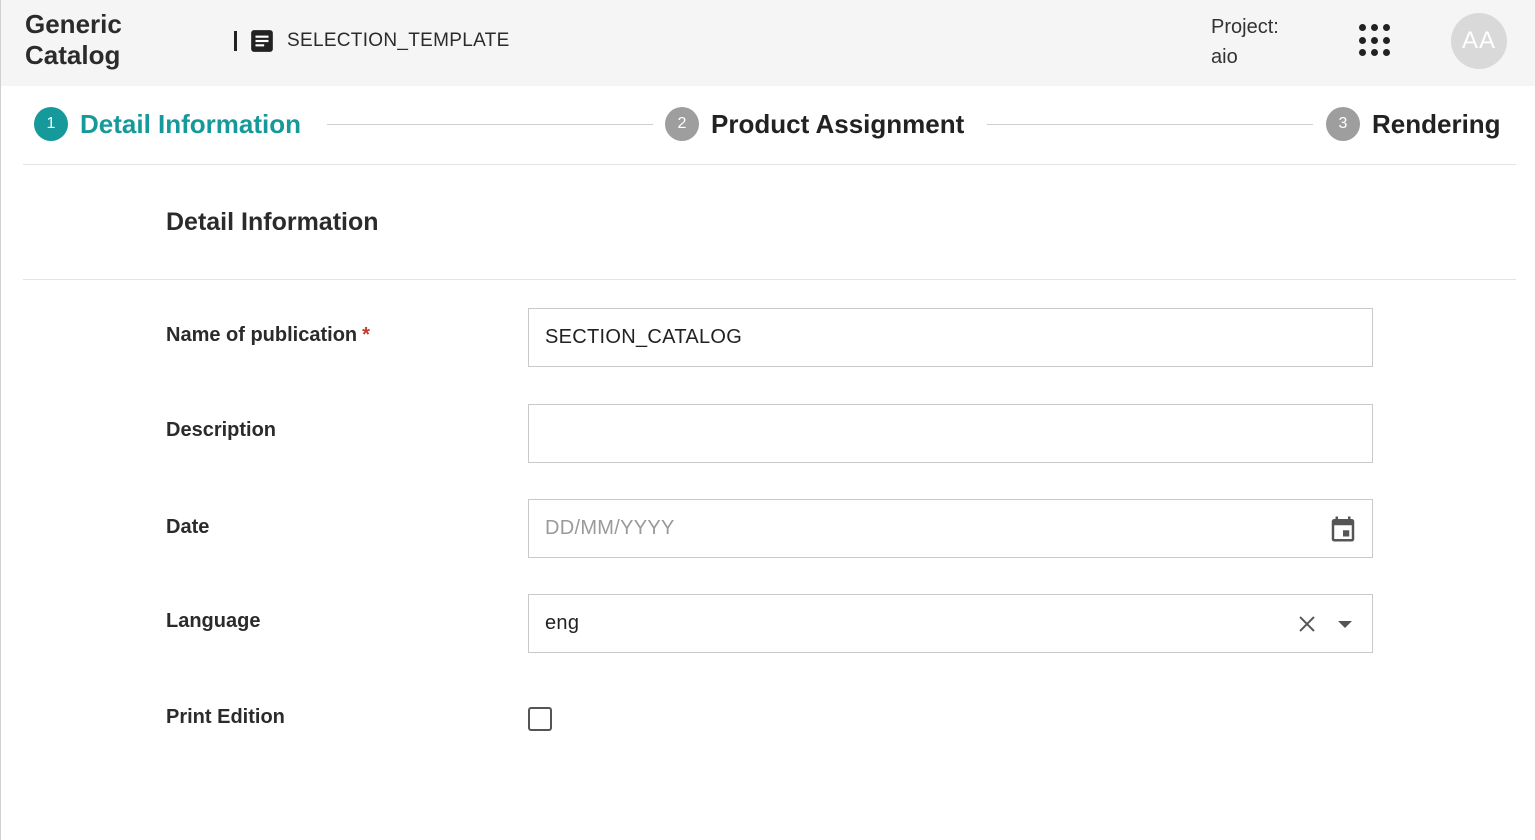  I want to click on field-label-text: Name of publication, so click(262, 335).